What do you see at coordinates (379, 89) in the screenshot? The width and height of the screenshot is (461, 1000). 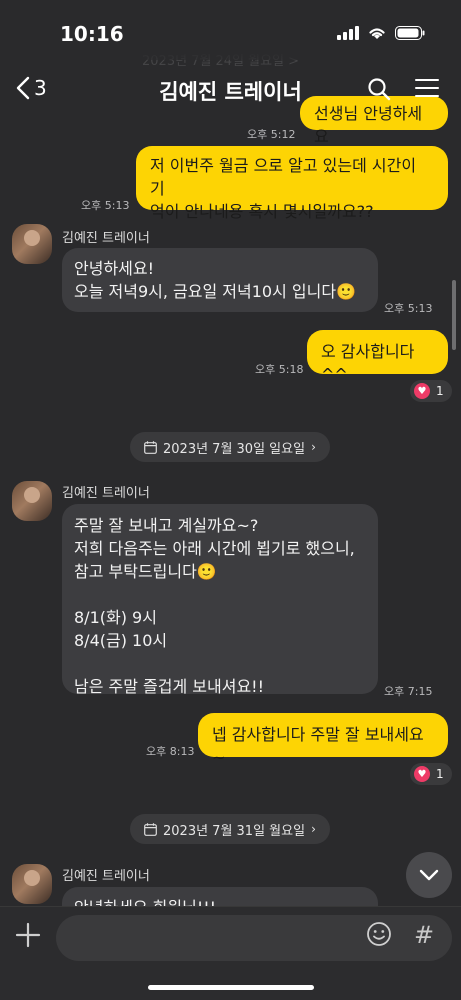 I see `search-icon` at bounding box center [379, 89].